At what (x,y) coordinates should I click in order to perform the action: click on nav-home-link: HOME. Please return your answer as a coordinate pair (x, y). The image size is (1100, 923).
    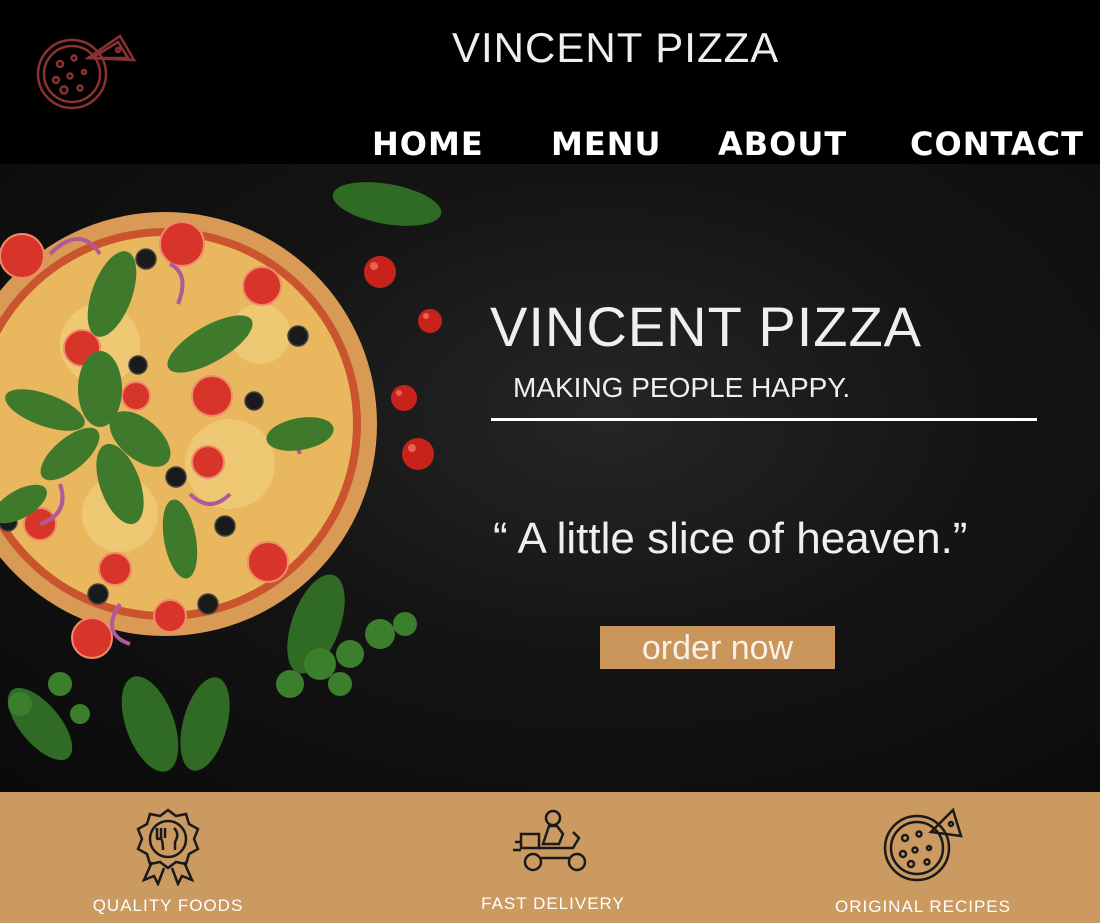
    Looking at the image, I should click on (428, 144).